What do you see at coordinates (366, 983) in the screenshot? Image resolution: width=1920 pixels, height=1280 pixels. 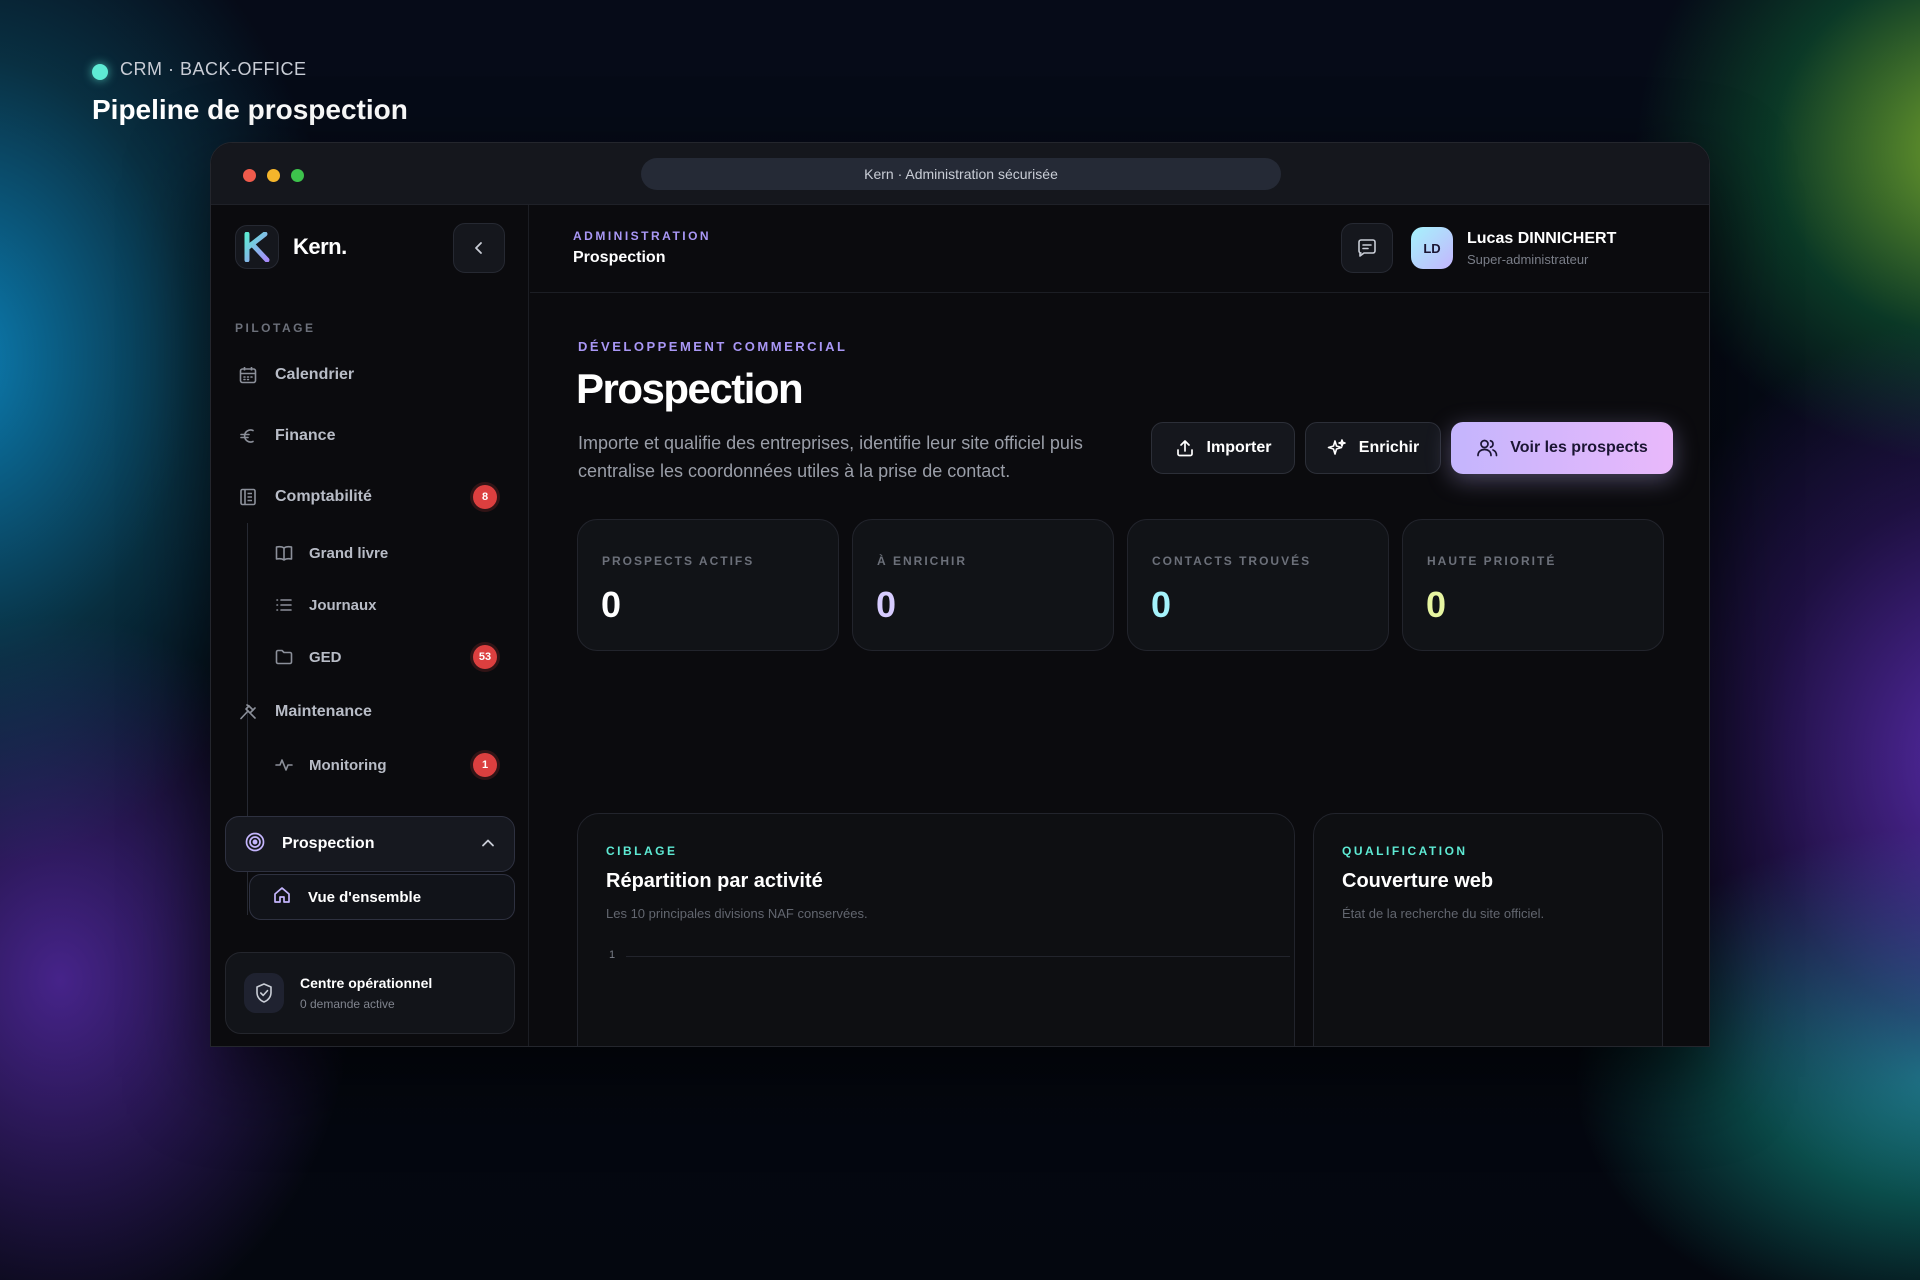 I see `ops-title: Centre opérationnel` at bounding box center [366, 983].